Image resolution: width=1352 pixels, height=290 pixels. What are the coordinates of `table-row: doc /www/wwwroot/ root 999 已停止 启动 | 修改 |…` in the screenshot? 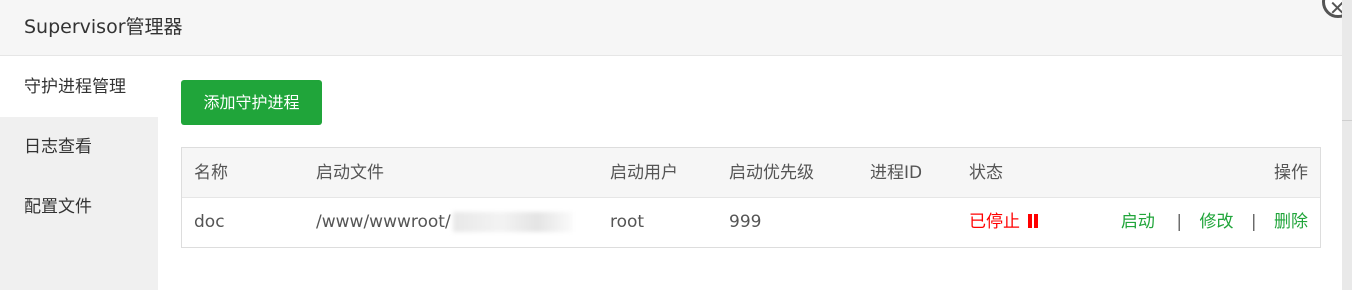 It's located at (751, 222).